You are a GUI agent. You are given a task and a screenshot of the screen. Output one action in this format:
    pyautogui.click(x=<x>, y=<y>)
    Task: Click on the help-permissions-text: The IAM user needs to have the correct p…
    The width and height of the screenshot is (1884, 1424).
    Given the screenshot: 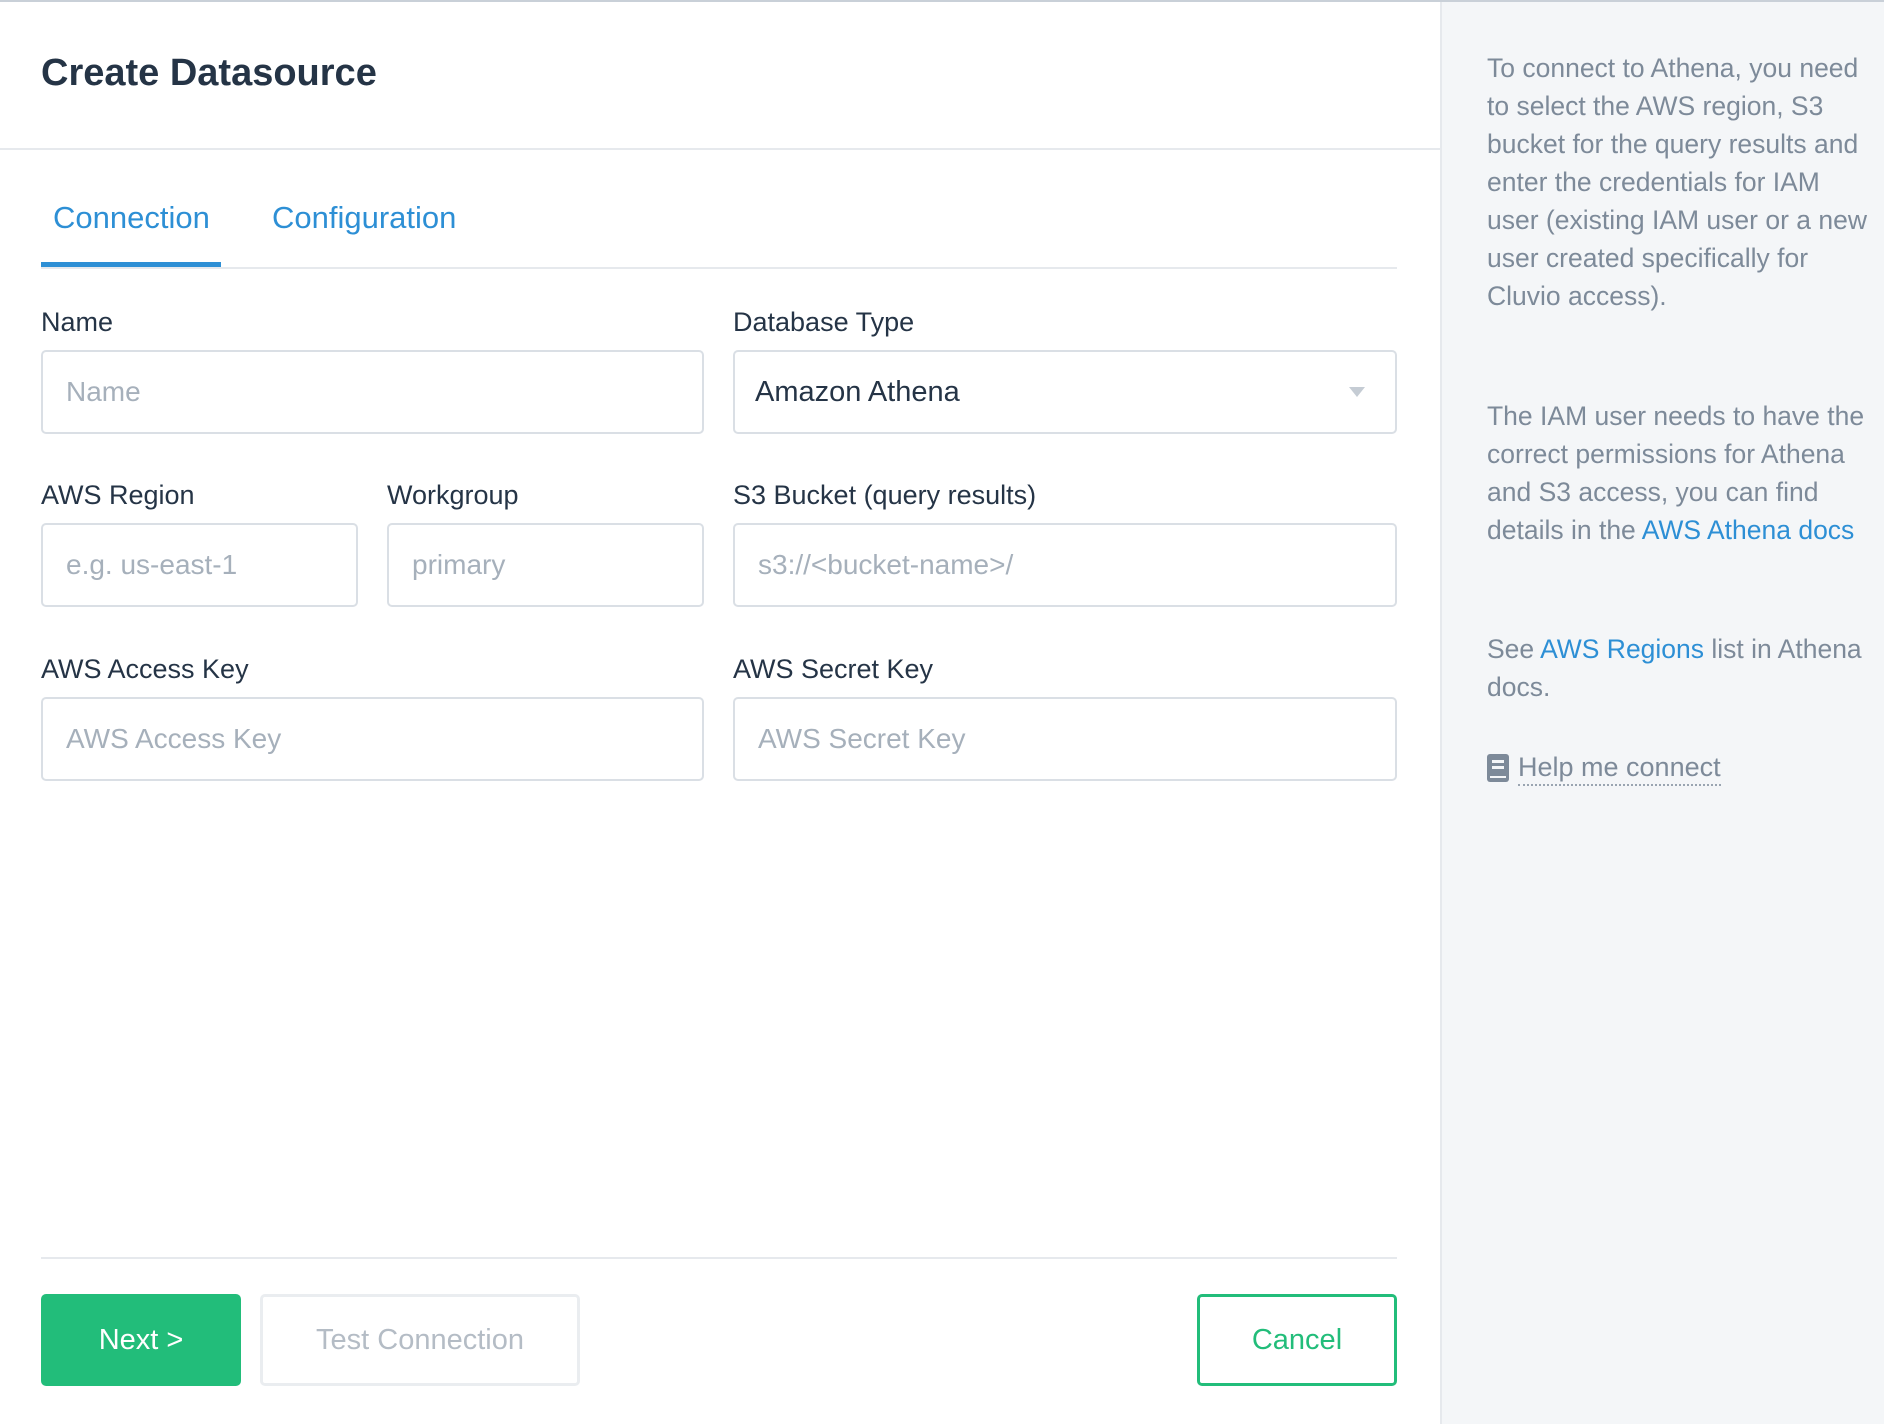 What is the action you would take?
    pyautogui.click(x=1677, y=473)
    